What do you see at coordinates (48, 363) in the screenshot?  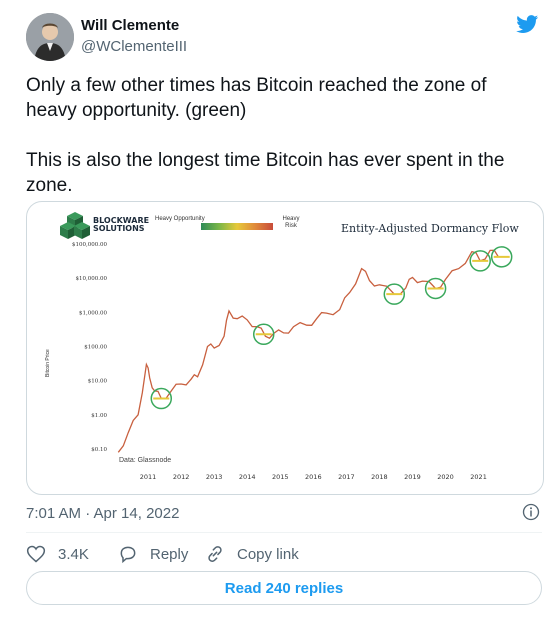 I see `chart-y-label: Bitcoin Price` at bounding box center [48, 363].